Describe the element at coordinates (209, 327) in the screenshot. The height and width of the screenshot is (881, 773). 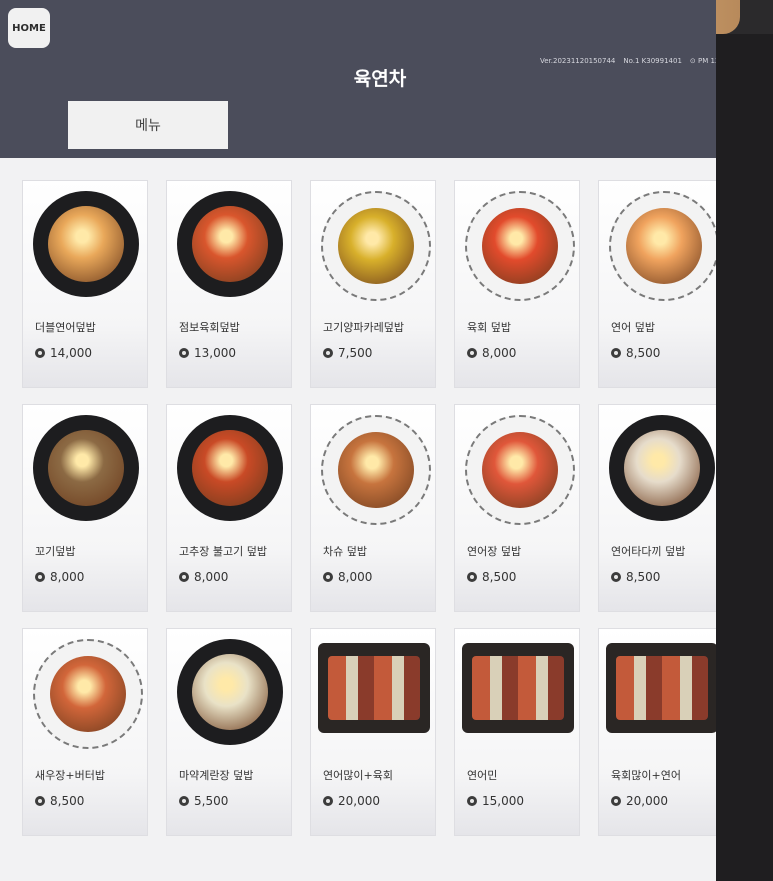
I see `menu-item-name: 점보육회덮밥` at that location.